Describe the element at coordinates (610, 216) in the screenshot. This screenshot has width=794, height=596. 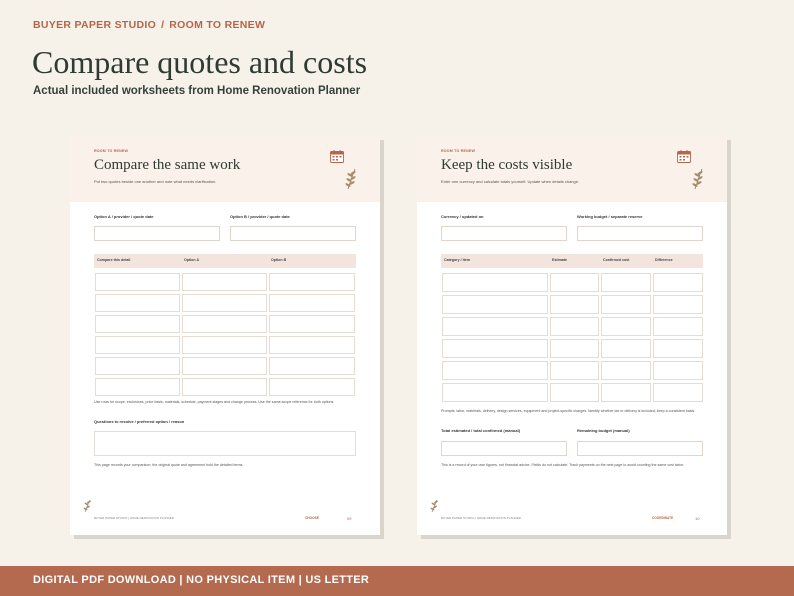
I see `budget-label: Working budget / separate reserve` at that location.